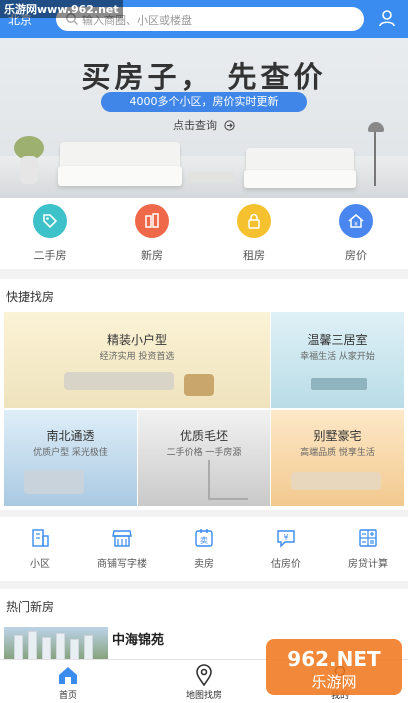 The width and height of the screenshot is (408, 703). What do you see at coordinates (368, 548) in the screenshot?
I see `tool-mortgage: 房贷计算` at bounding box center [368, 548].